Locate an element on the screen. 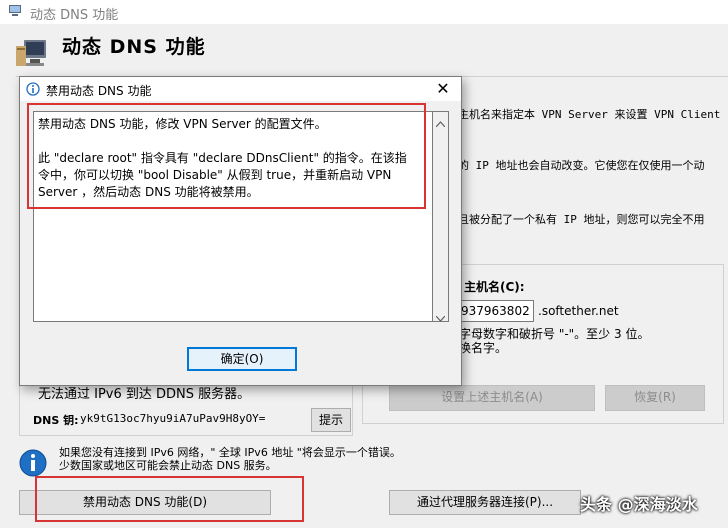  header-title: 动态 DNS 功能 is located at coordinates (134, 47).